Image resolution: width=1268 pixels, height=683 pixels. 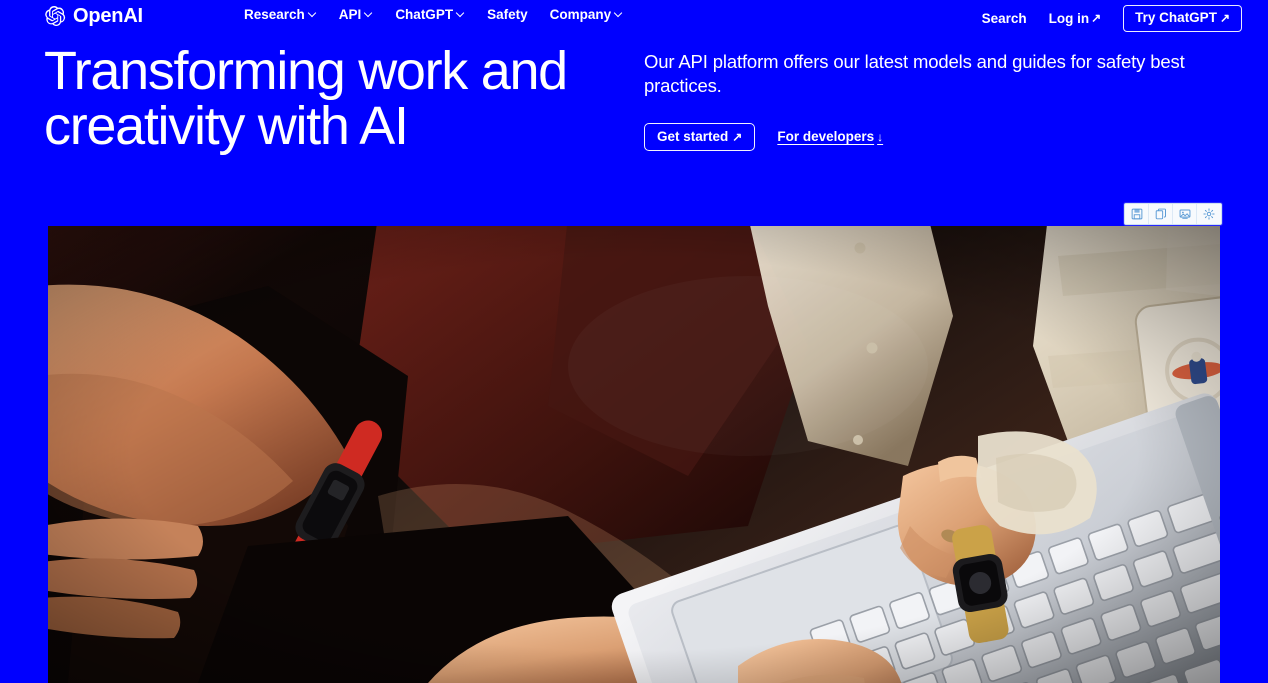 What do you see at coordinates (350, 14) in the screenshot?
I see `nav-label-api: API` at bounding box center [350, 14].